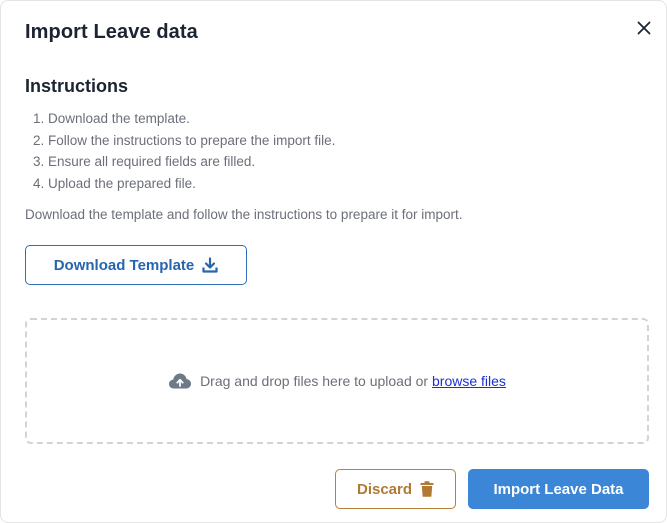  I want to click on discard-button: Discard, so click(395, 489).